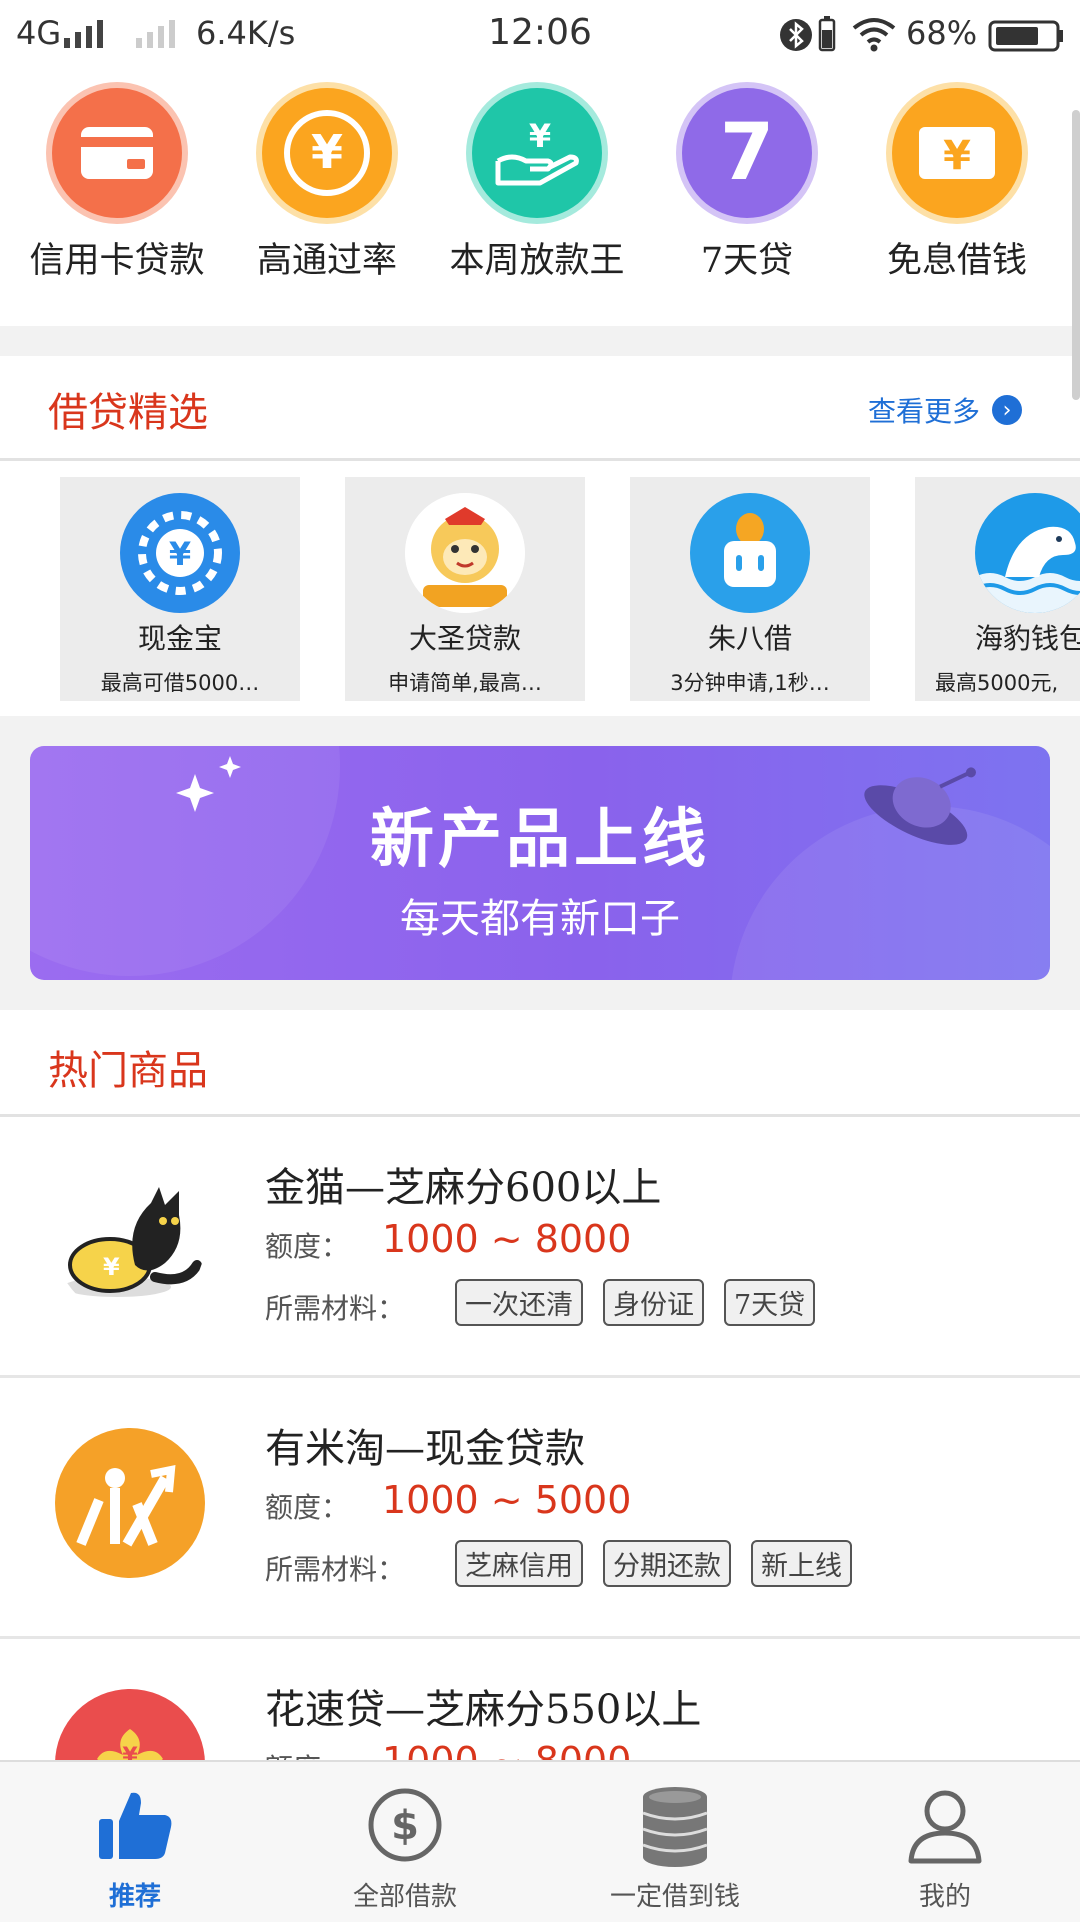 Image resolution: width=1080 pixels, height=1922 pixels. What do you see at coordinates (128, 1071) in the screenshot?
I see `hot-title: 热门商品` at bounding box center [128, 1071].